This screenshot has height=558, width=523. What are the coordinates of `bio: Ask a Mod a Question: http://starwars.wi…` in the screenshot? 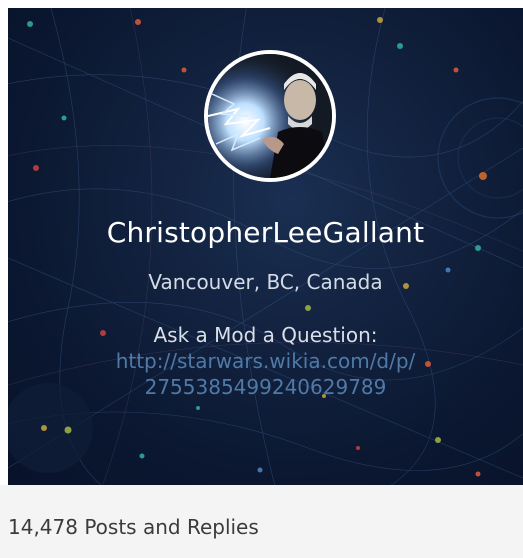 It's located at (265, 361).